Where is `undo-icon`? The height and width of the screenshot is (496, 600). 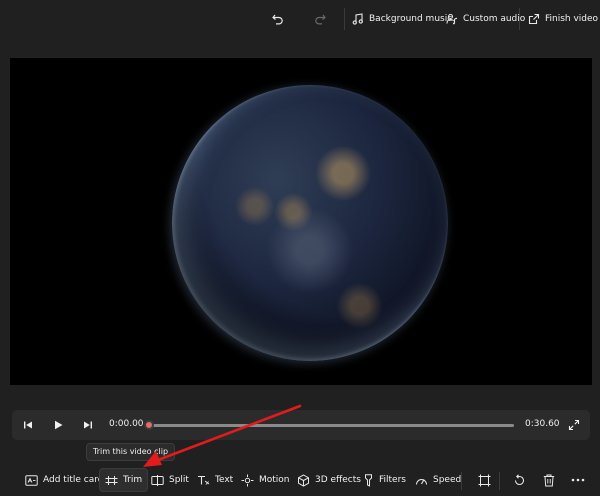
undo-icon is located at coordinates (278, 19).